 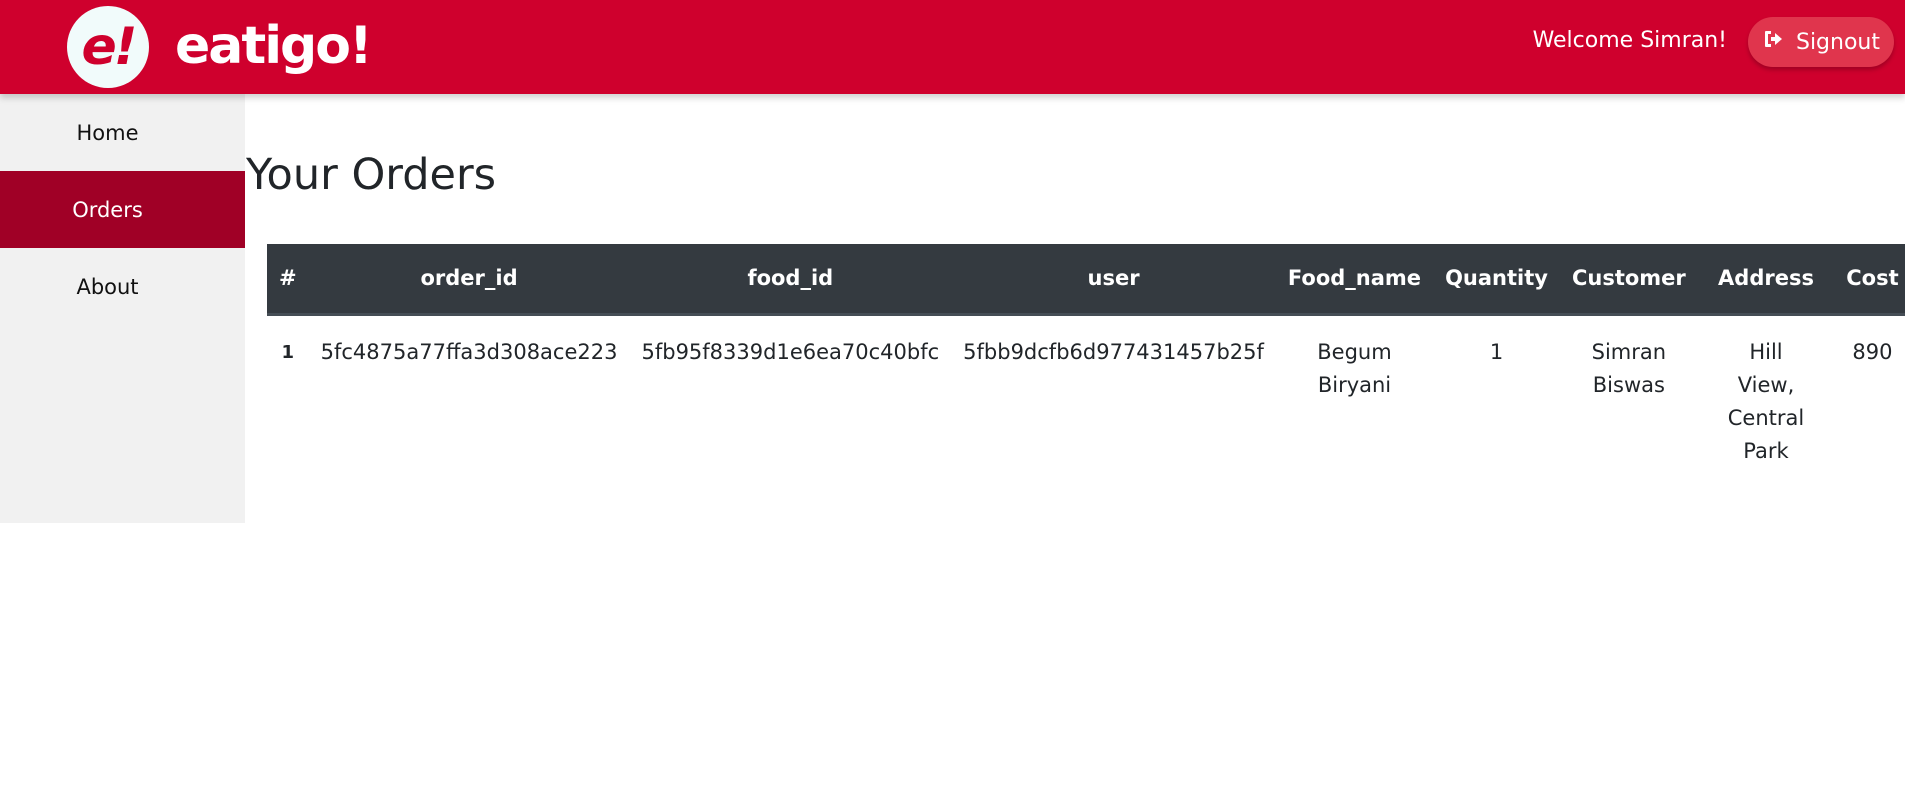 I want to click on column-header-food-id: food_id, so click(x=790, y=280).